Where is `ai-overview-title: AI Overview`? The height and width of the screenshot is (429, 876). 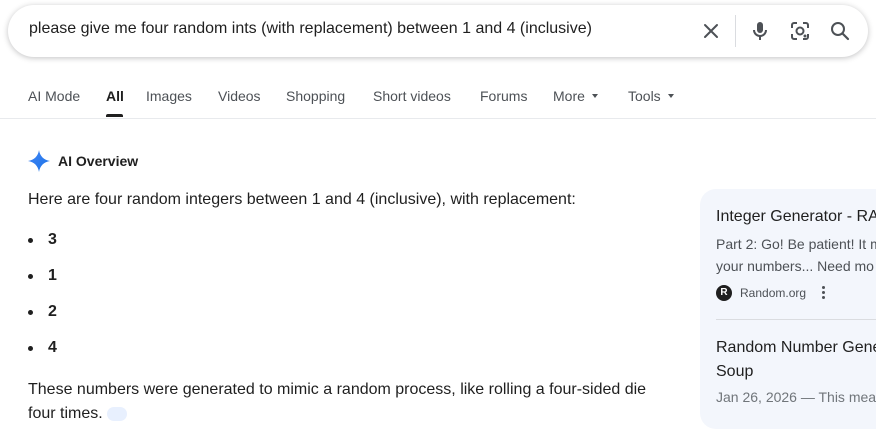 ai-overview-title: AI Overview is located at coordinates (98, 161).